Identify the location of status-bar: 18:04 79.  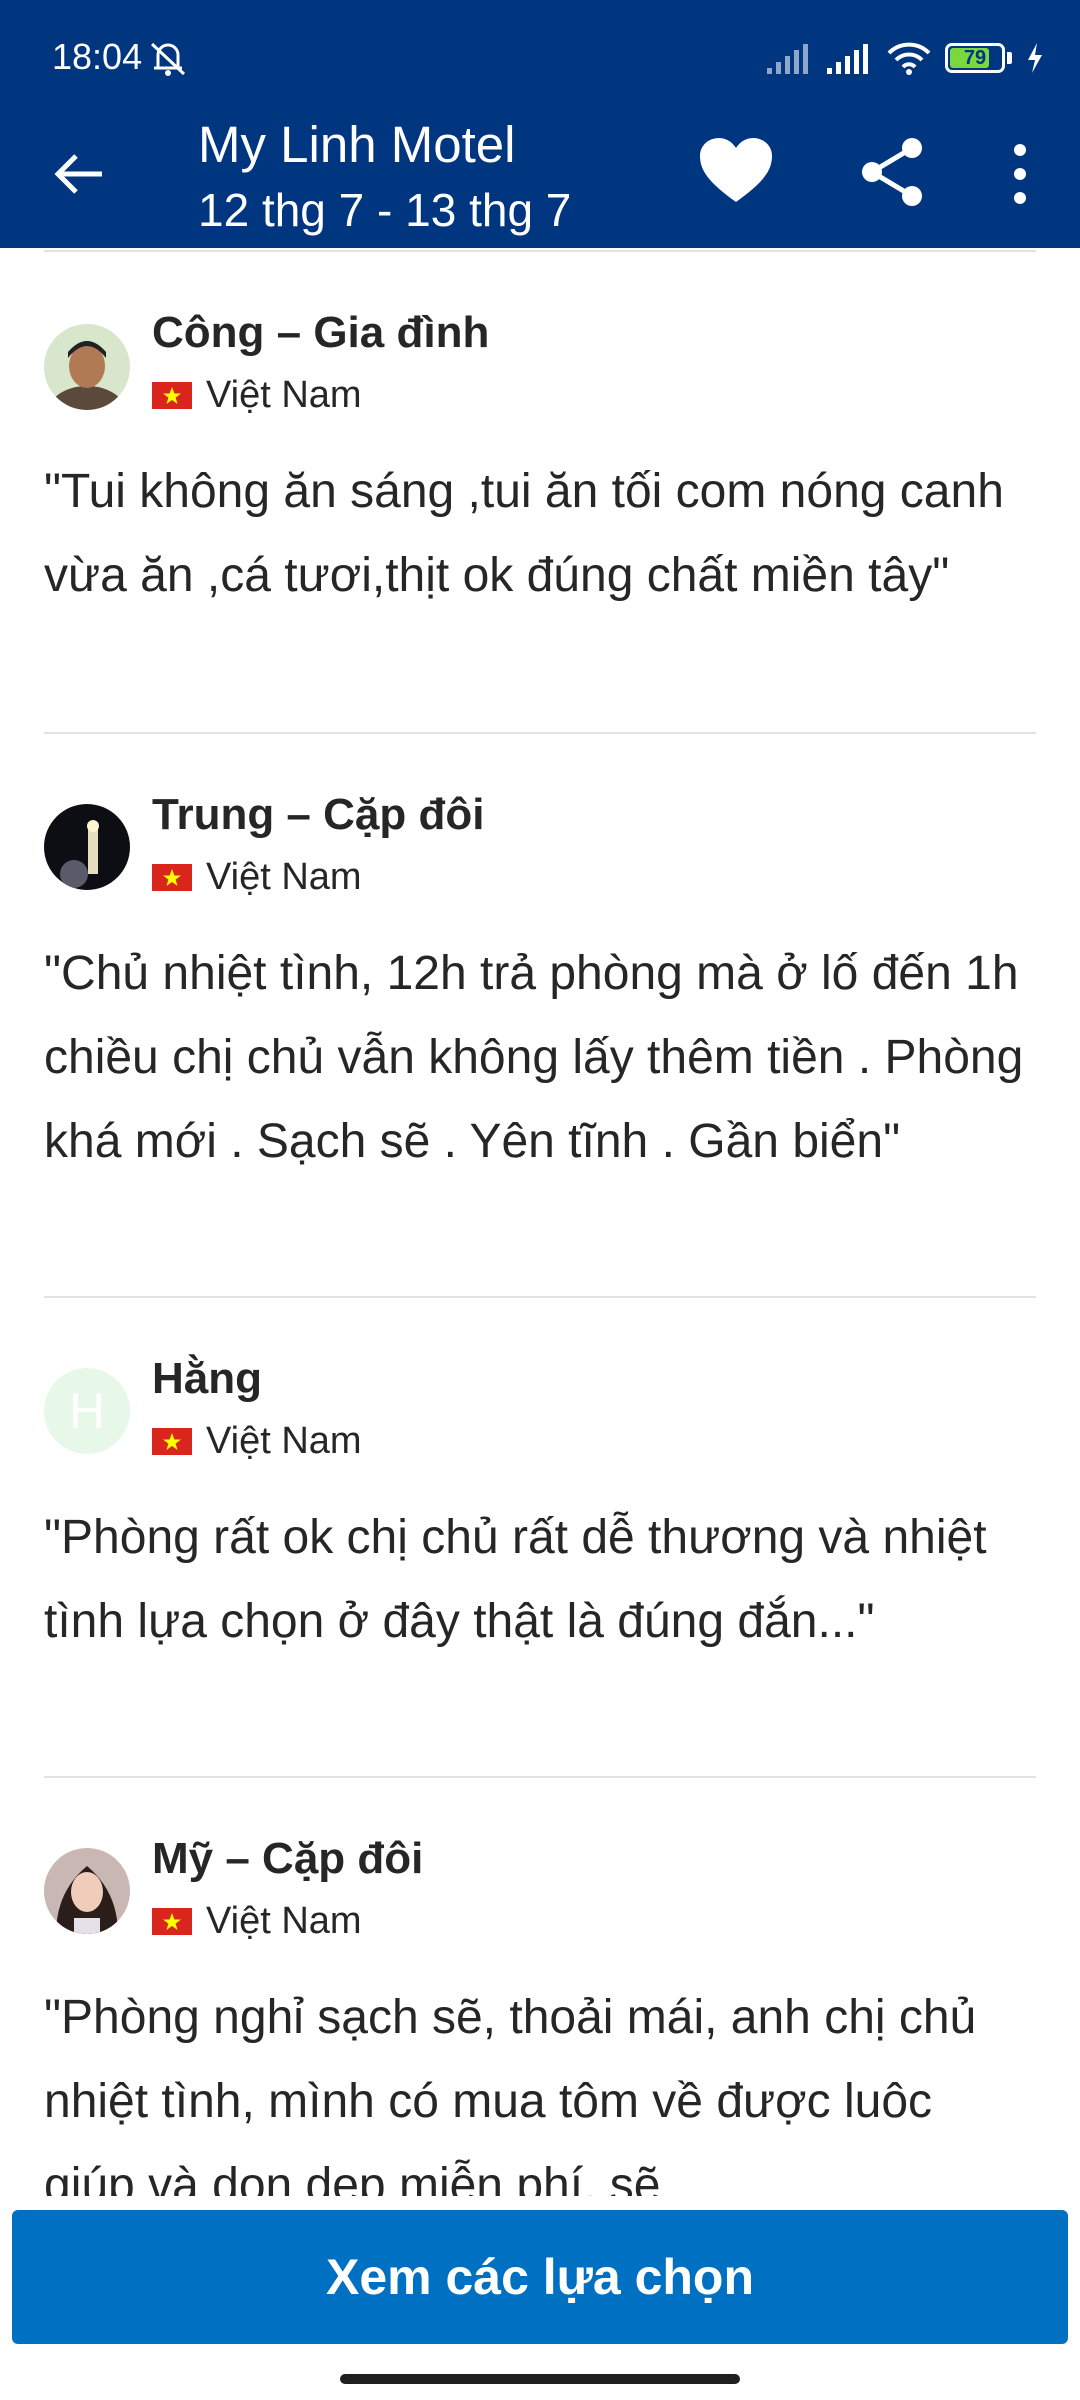
(540, 58).